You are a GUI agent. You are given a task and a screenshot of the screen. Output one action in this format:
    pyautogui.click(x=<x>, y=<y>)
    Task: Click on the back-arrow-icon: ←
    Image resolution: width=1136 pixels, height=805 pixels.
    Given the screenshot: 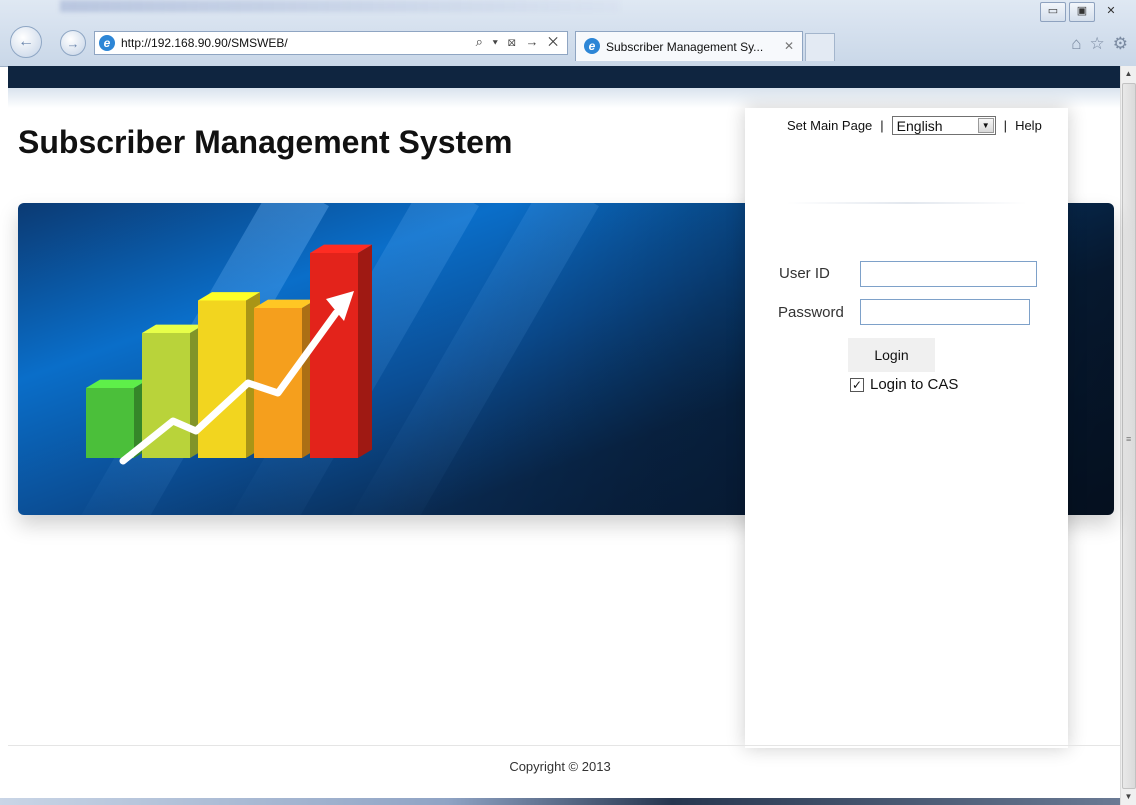 What is the action you would take?
    pyautogui.click(x=26, y=41)
    